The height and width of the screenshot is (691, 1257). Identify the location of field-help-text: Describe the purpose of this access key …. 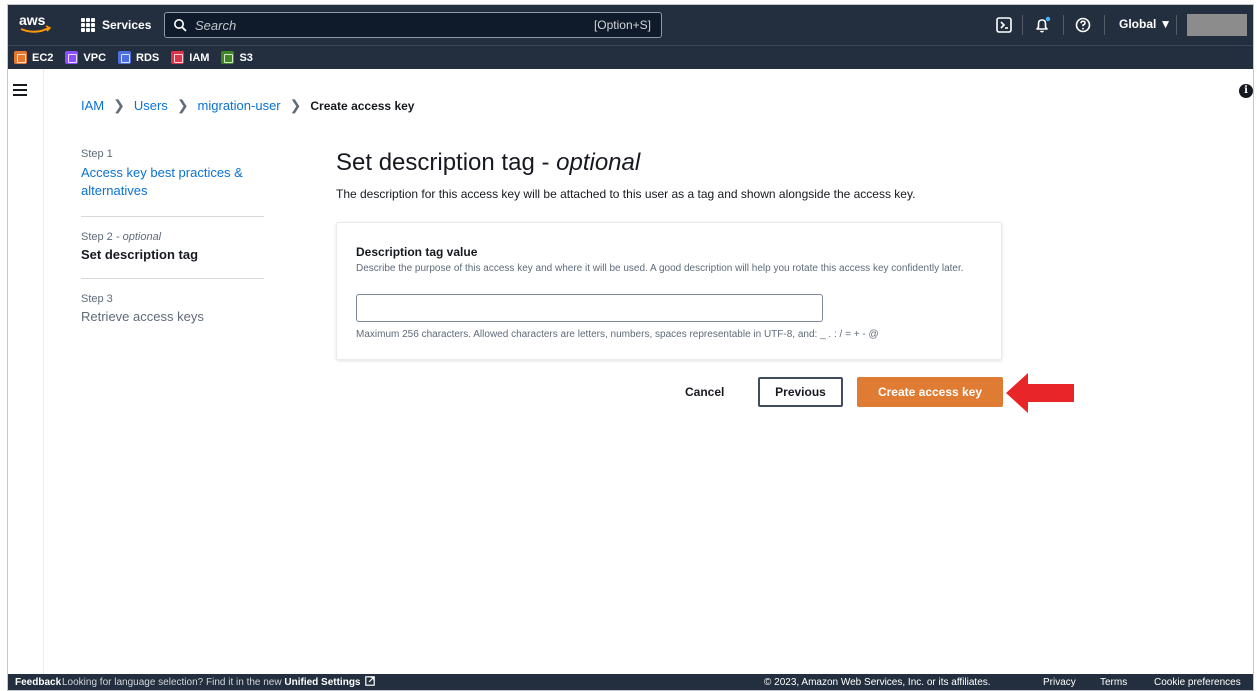
(660, 268).